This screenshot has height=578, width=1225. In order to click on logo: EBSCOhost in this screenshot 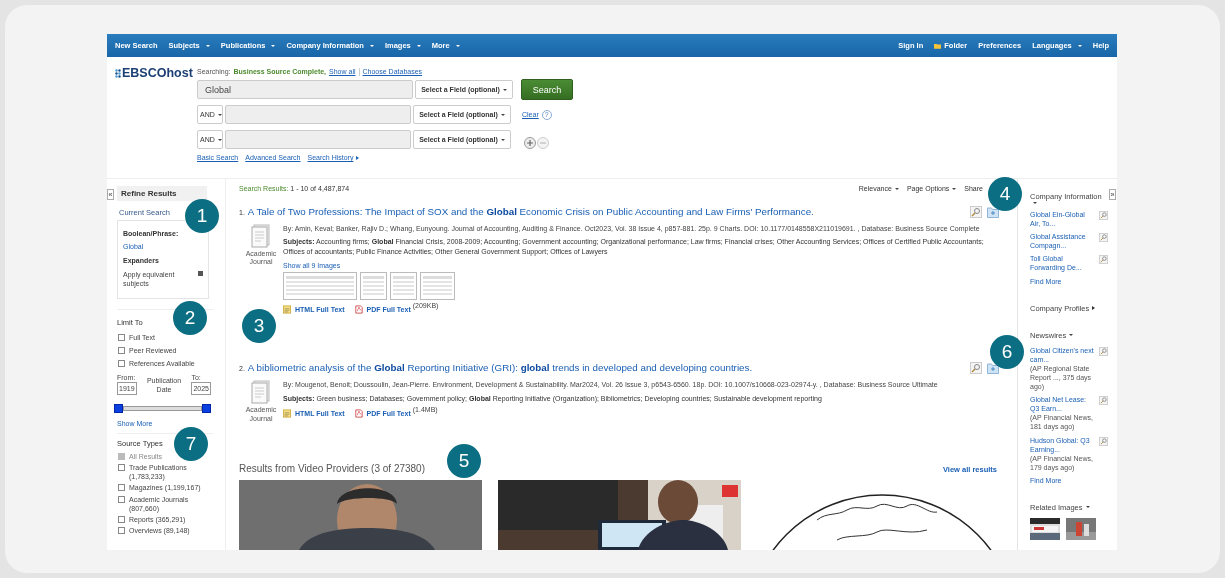, I will do `click(152, 68)`.